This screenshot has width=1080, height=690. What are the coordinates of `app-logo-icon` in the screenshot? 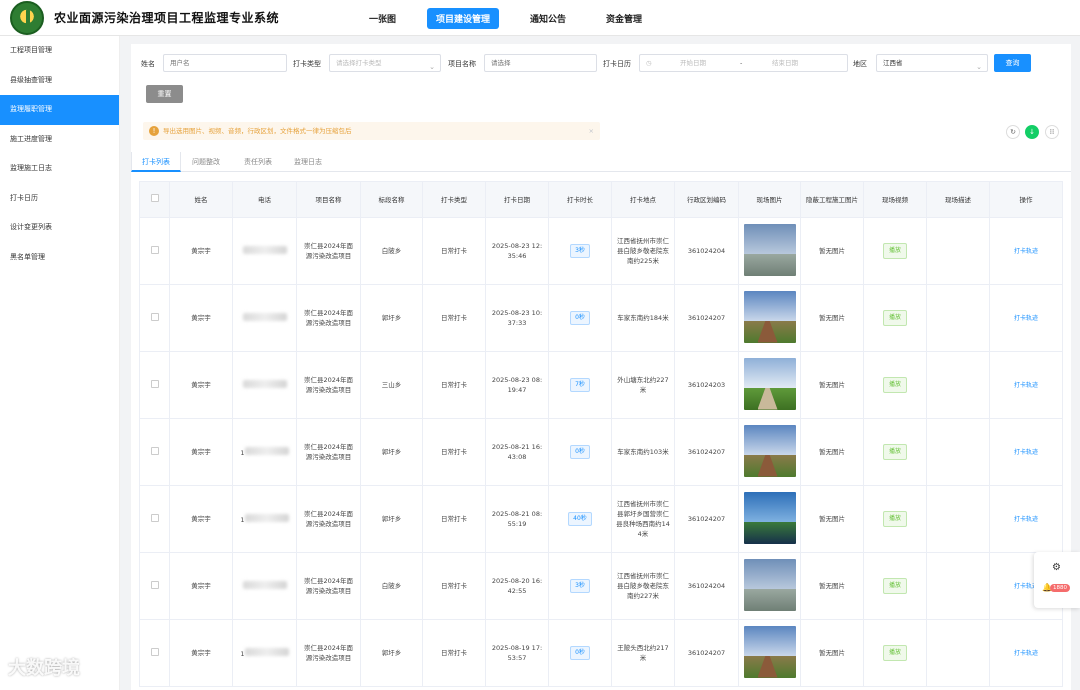 It's located at (27, 17).